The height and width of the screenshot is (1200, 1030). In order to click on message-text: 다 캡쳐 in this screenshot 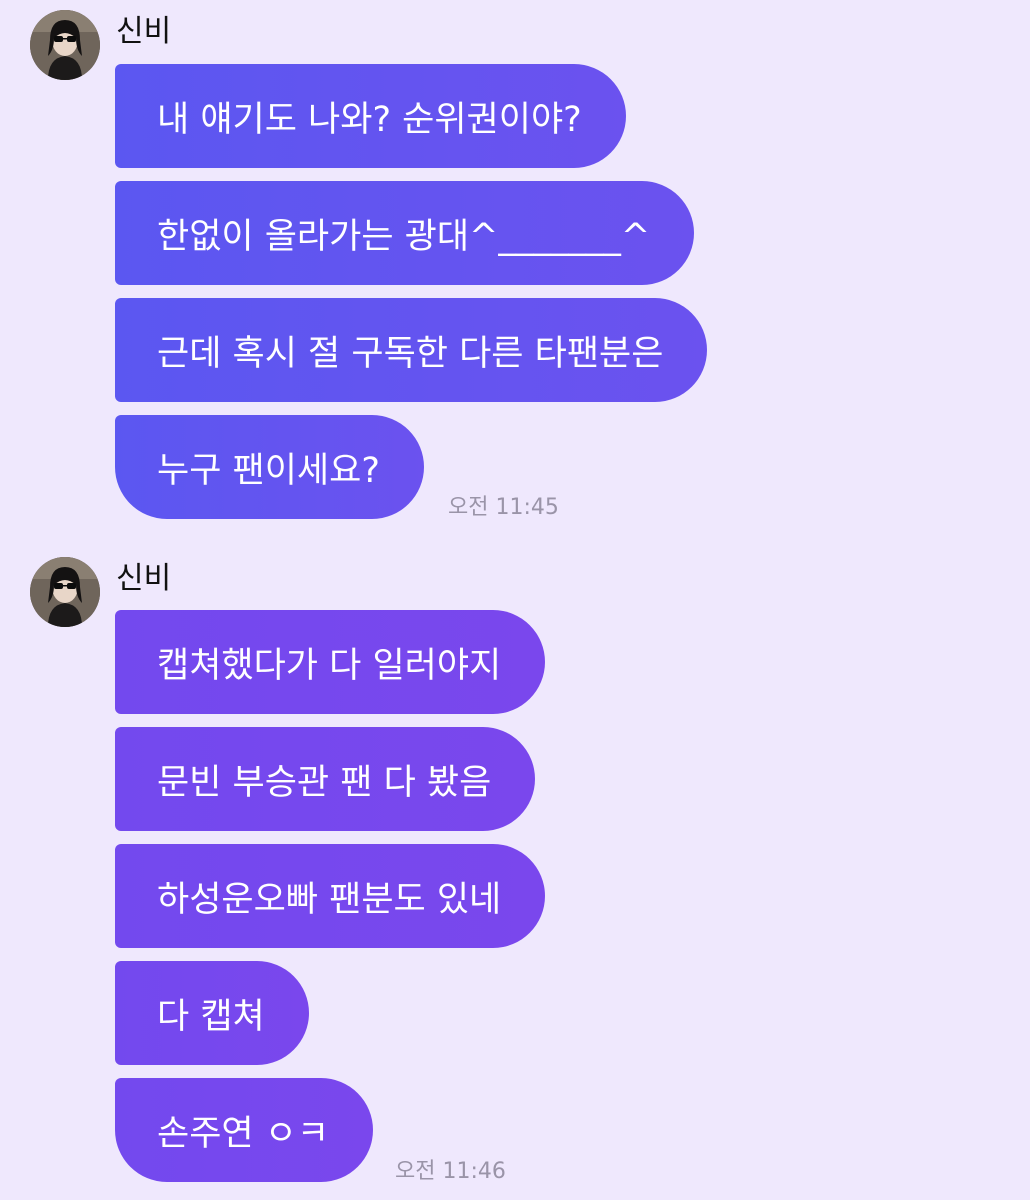, I will do `click(211, 1016)`.